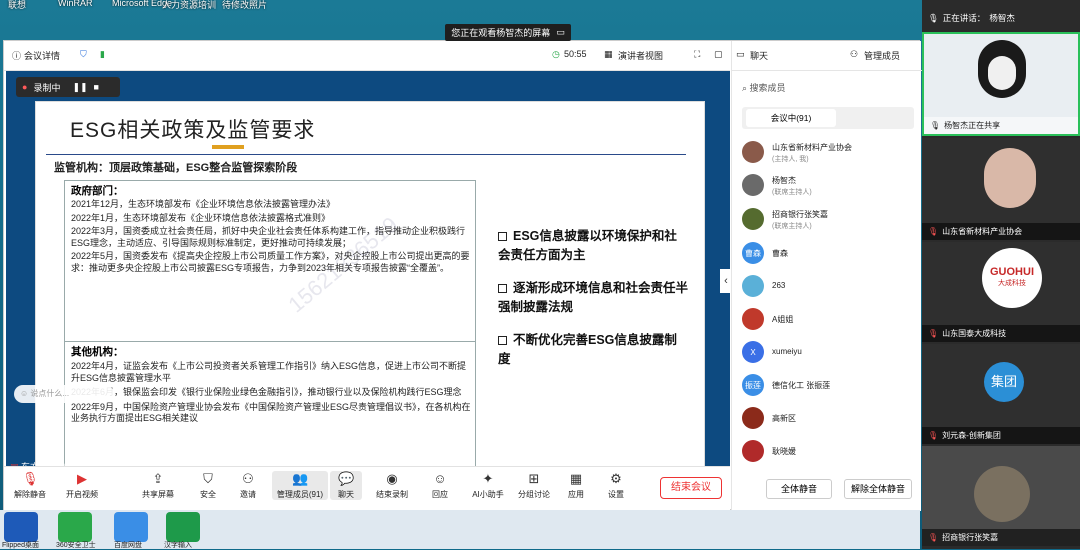  What do you see at coordinates (488, 478) in the screenshot?
I see `ai-icon: ✦` at bounding box center [488, 478].